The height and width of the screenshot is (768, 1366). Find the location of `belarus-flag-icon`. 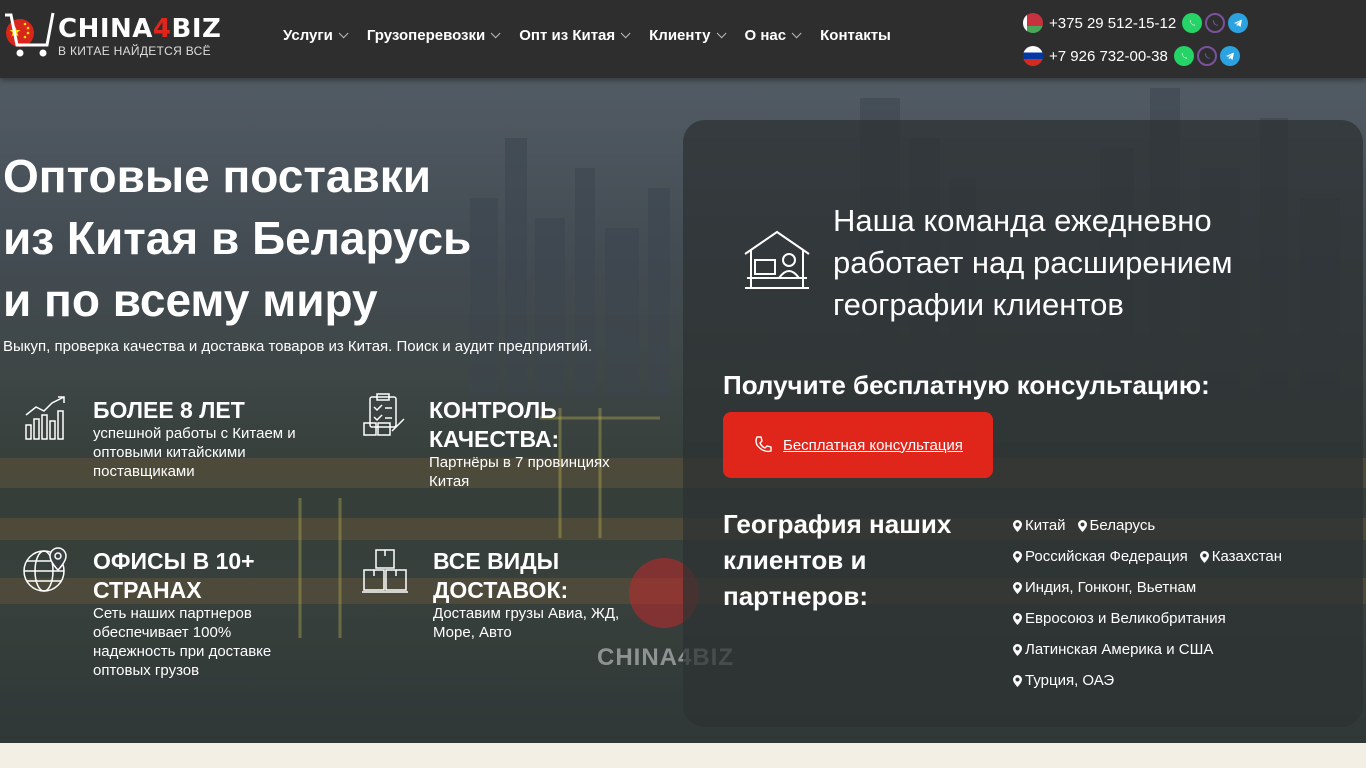

belarus-flag-icon is located at coordinates (1033, 23).